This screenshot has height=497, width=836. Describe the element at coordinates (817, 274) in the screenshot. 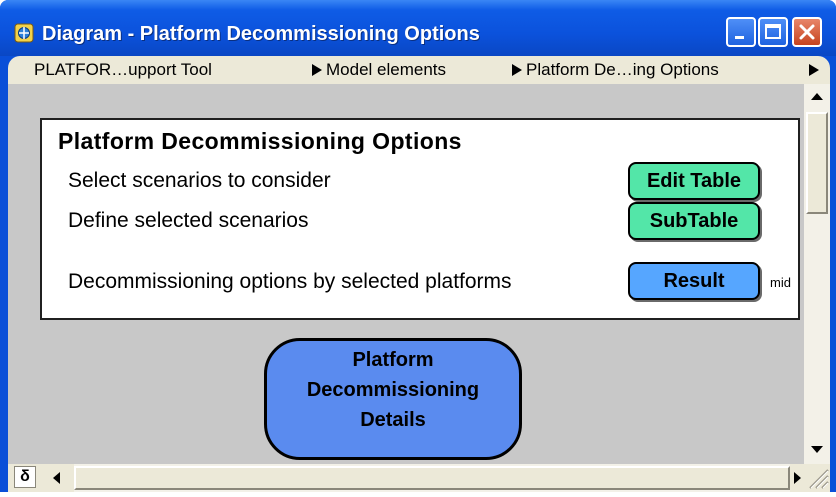

I see `vertical-scrollbar` at that location.